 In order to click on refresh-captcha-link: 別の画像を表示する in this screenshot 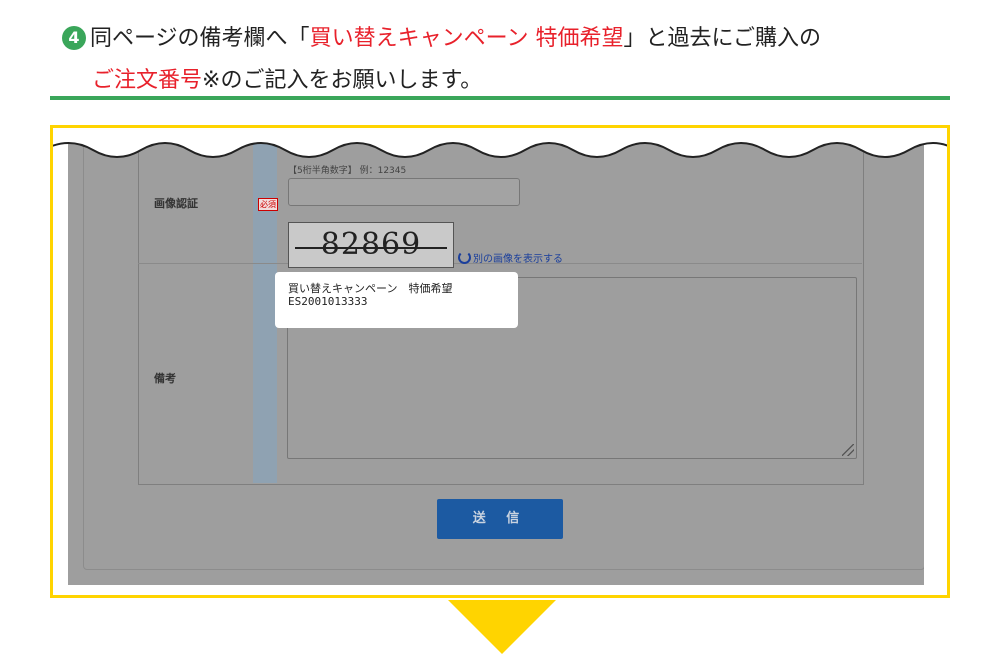, I will do `click(510, 257)`.